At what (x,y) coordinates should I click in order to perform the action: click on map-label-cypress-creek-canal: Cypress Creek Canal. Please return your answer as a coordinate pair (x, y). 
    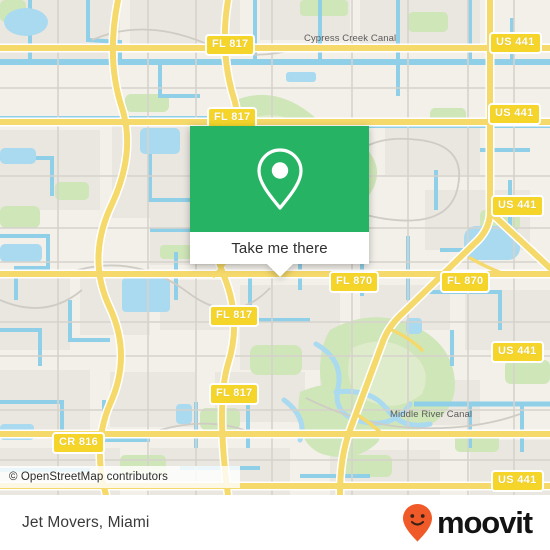
    Looking at the image, I should click on (350, 38).